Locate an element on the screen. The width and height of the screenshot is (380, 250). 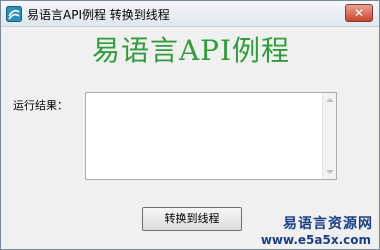
scroll-down-icon is located at coordinates (330, 172).